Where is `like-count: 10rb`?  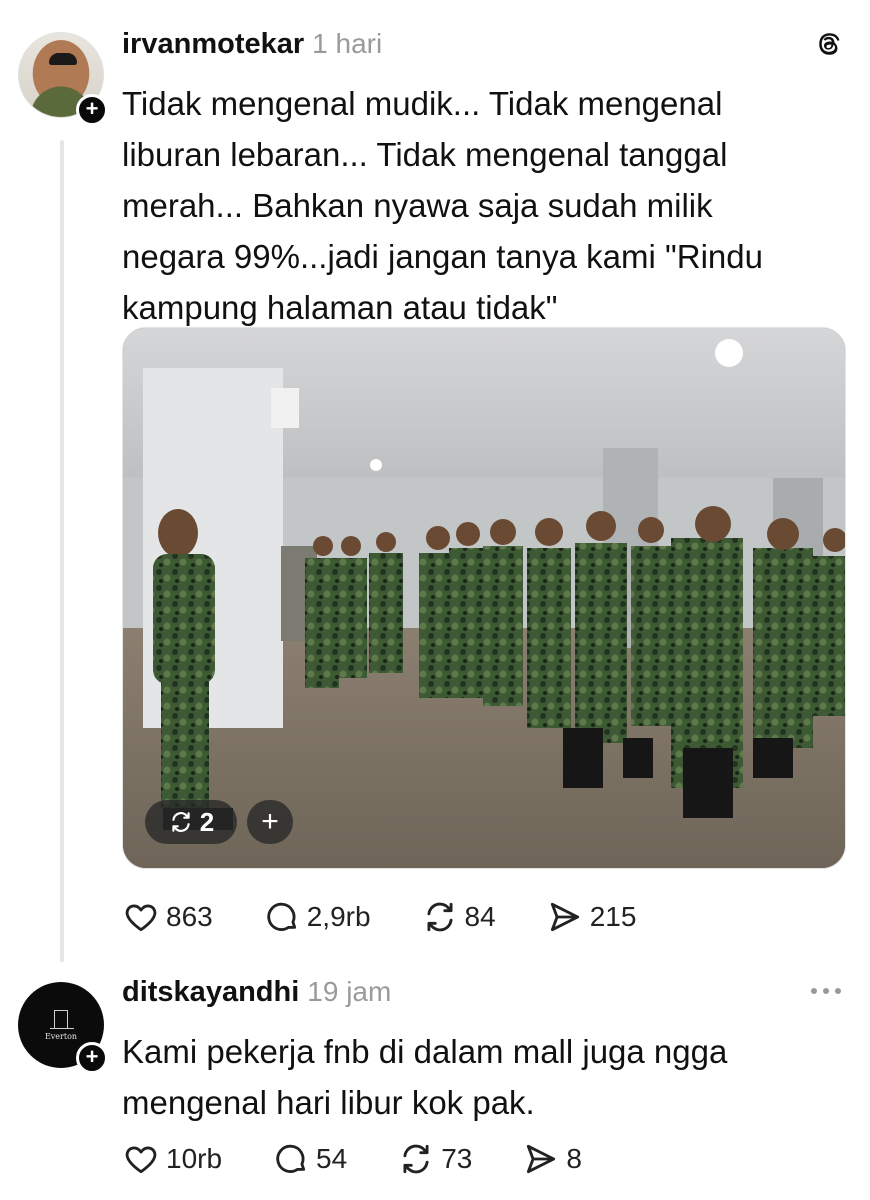
like-count: 10rb is located at coordinates (194, 1158).